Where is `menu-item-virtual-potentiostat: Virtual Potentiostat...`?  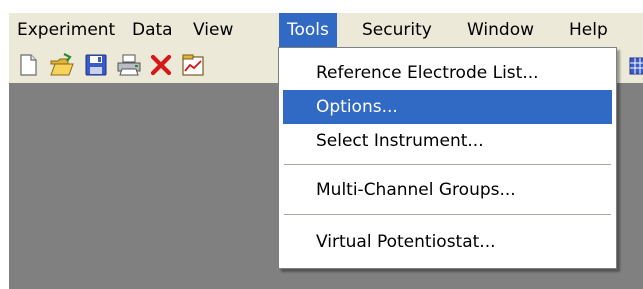 menu-item-virtual-potentiostat: Virtual Potentiostat... is located at coordinates (447, 242).